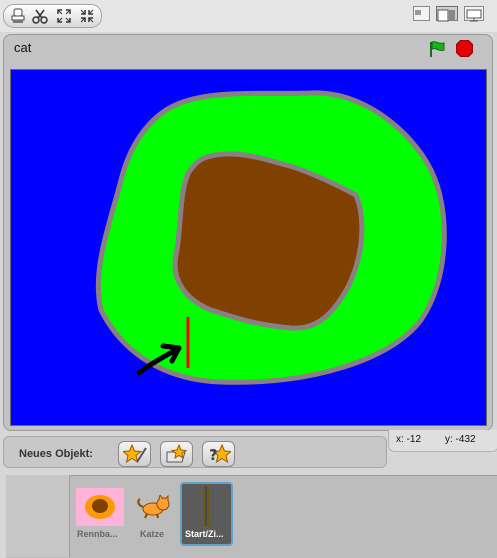  I want to click on racetrack-thumbnail, so click(100, 507).